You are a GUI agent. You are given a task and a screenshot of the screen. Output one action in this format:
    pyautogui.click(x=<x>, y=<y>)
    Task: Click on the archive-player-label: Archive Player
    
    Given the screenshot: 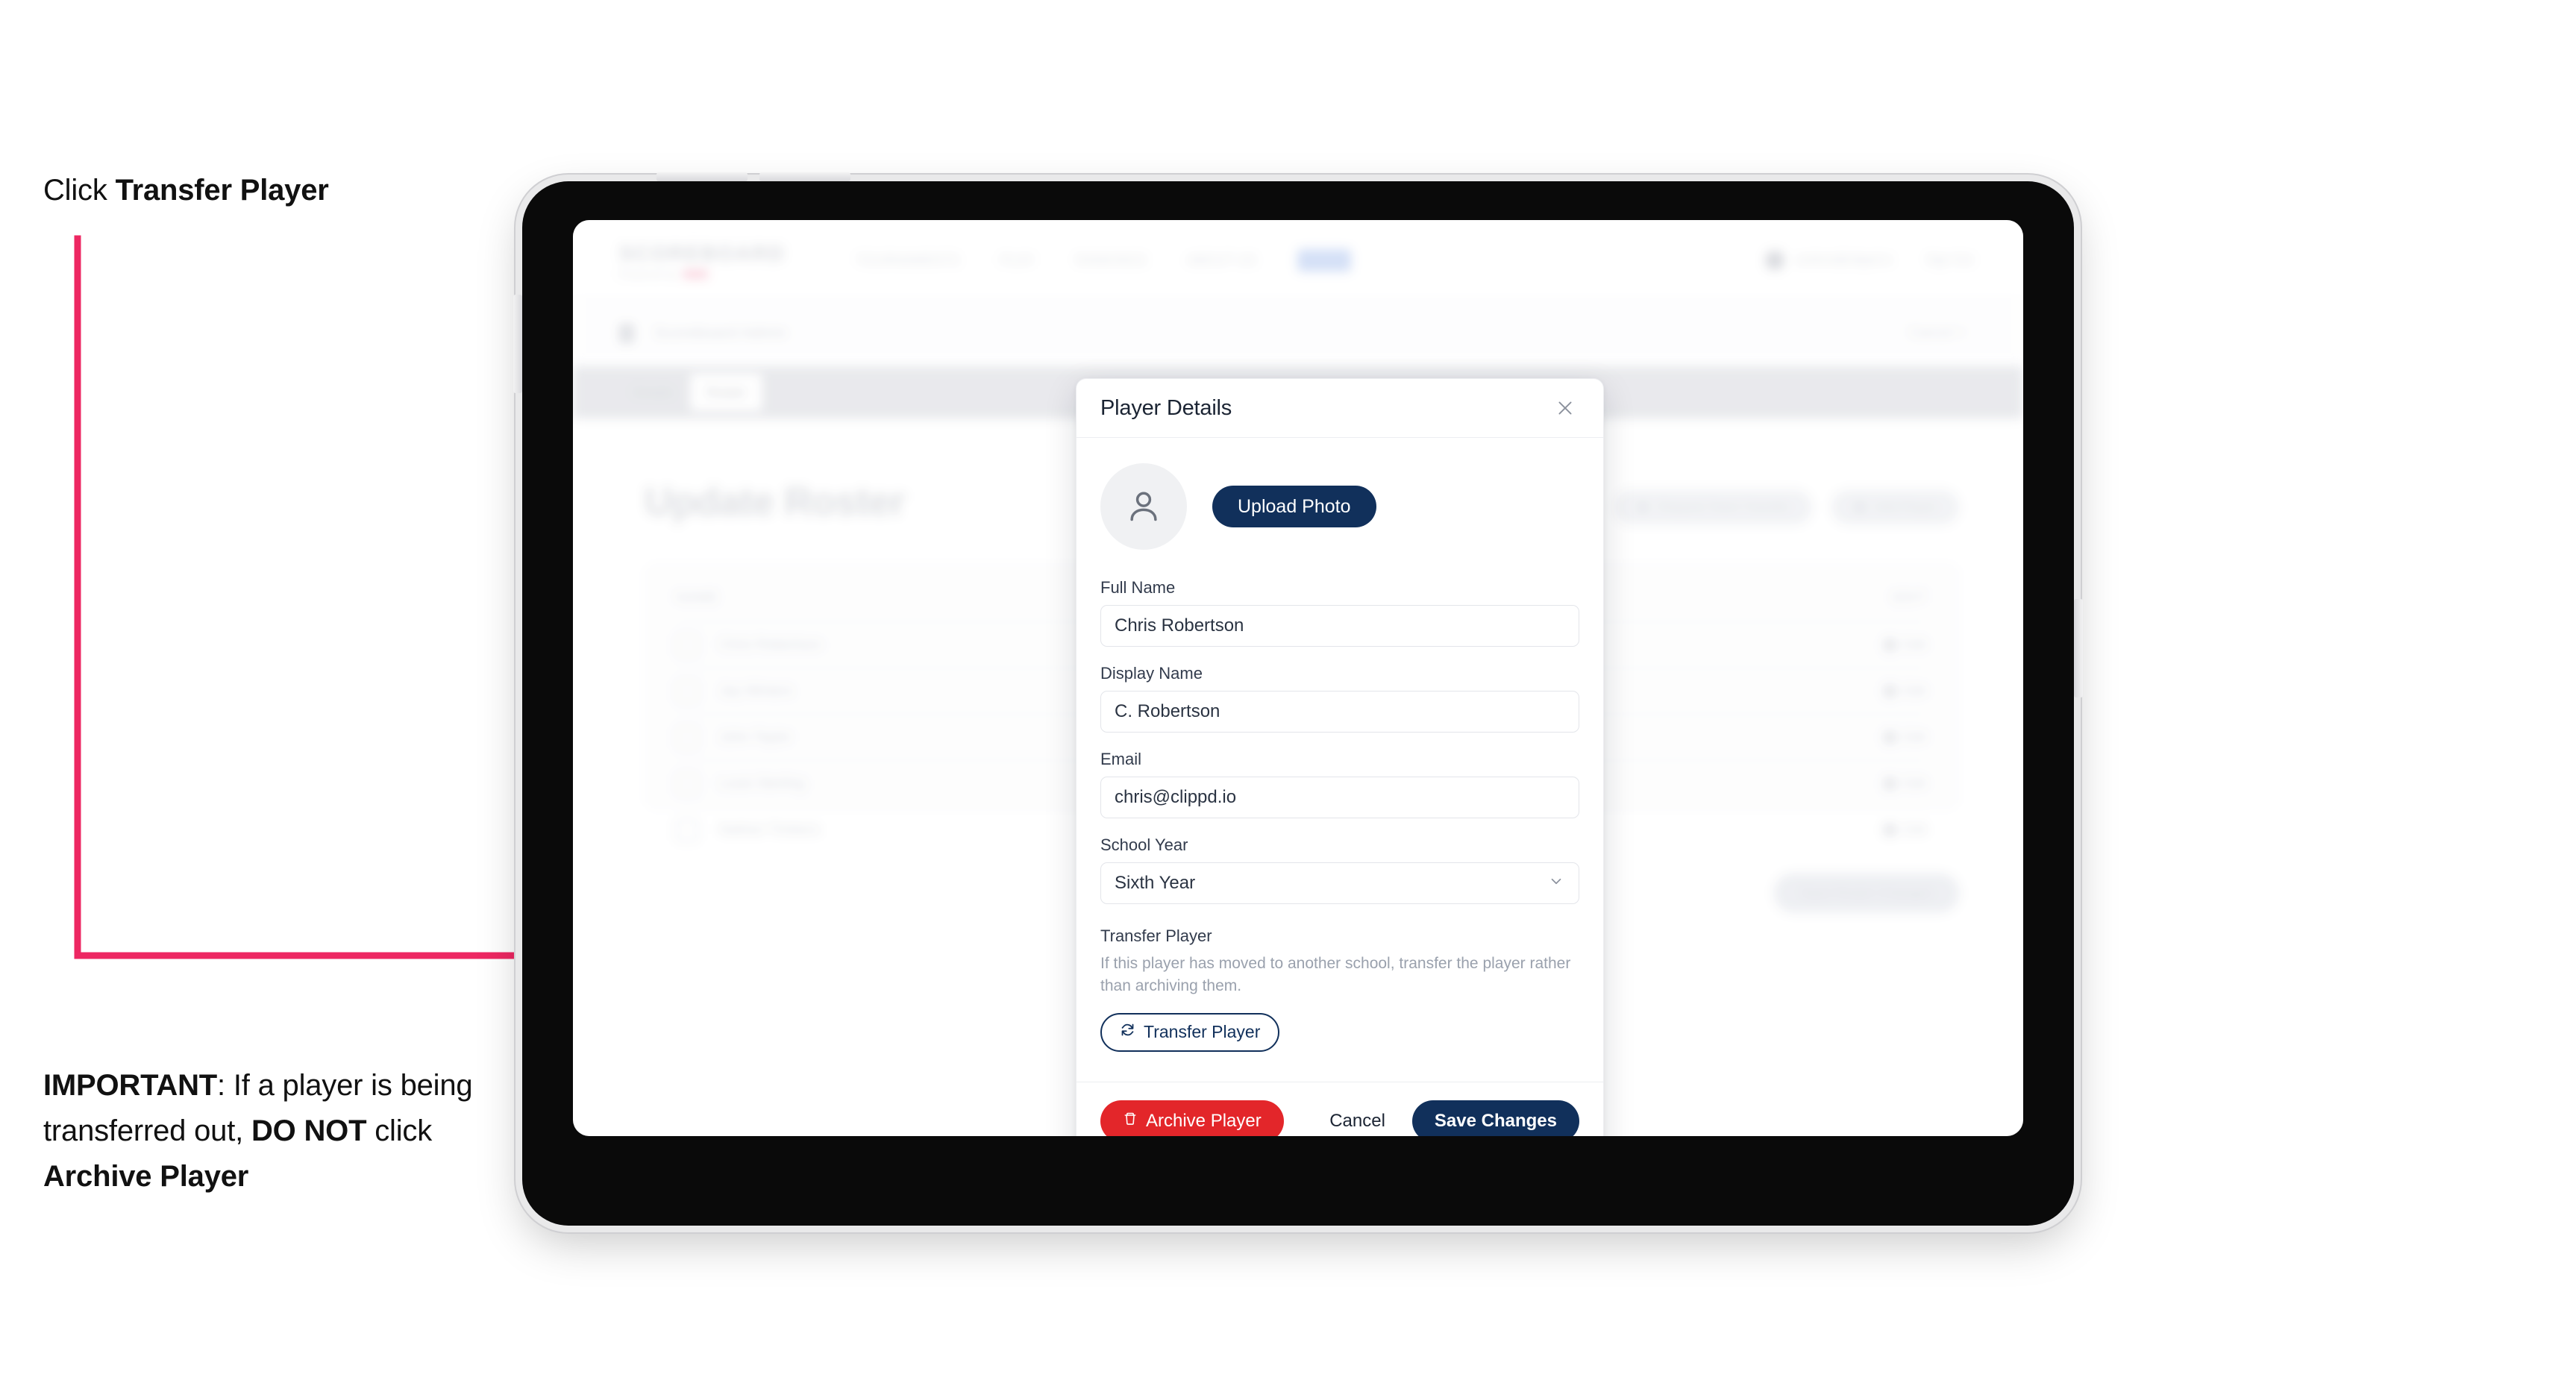 What is the action you would take?
    pyautogui.click(x=1204, y=1120)
    